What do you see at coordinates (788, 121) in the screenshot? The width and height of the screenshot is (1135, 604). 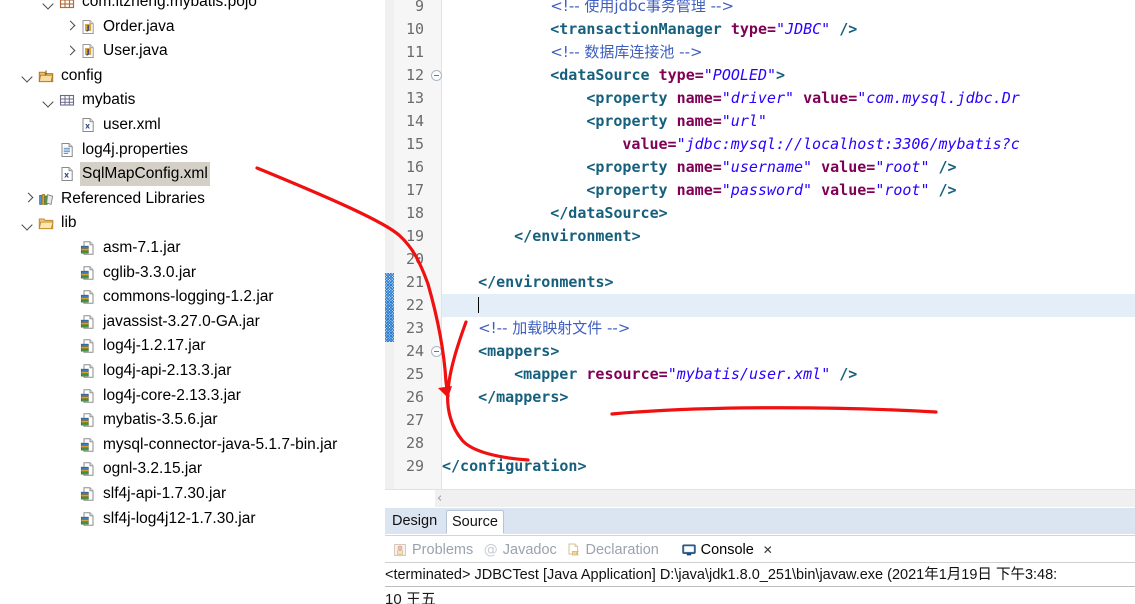 I see `code-line: <property name="url"` at bounding box center [788, 121].